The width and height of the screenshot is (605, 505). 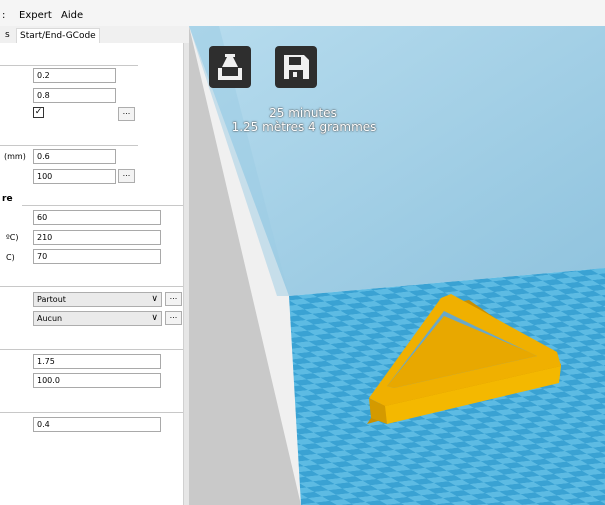 What do you see at coordinates (302, 13) in the screenshot?
I see `menu-bar: : Expert Aide` at bounding box center [302, 13].